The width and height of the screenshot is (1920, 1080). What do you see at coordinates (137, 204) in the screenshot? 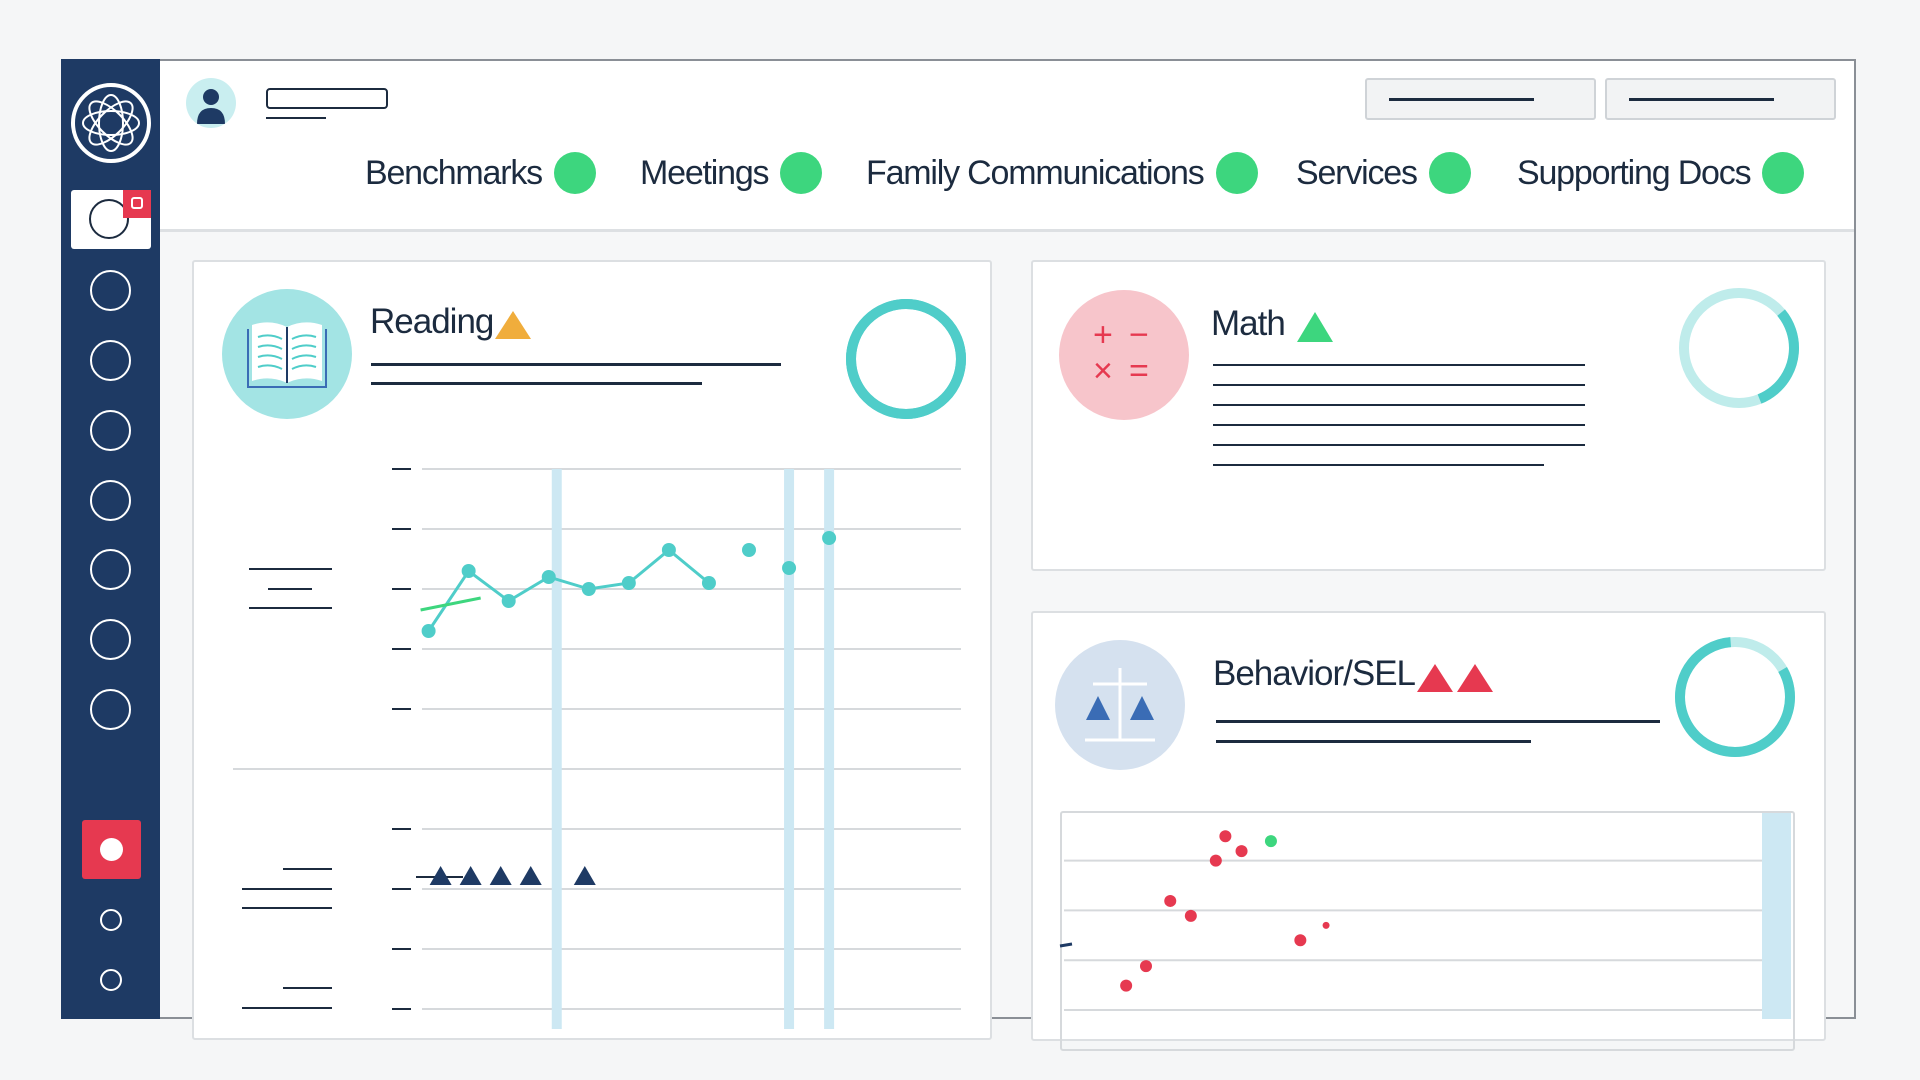
I see `notification-badge` at bounding box center [137, 204].